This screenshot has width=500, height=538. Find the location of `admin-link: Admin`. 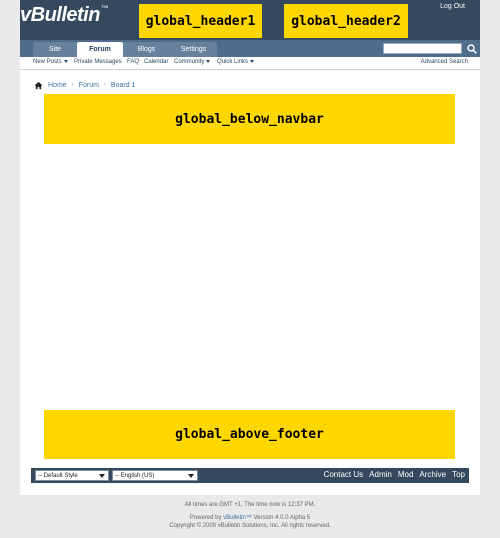

admin-link: Admin is located at coordinates (380, 474).